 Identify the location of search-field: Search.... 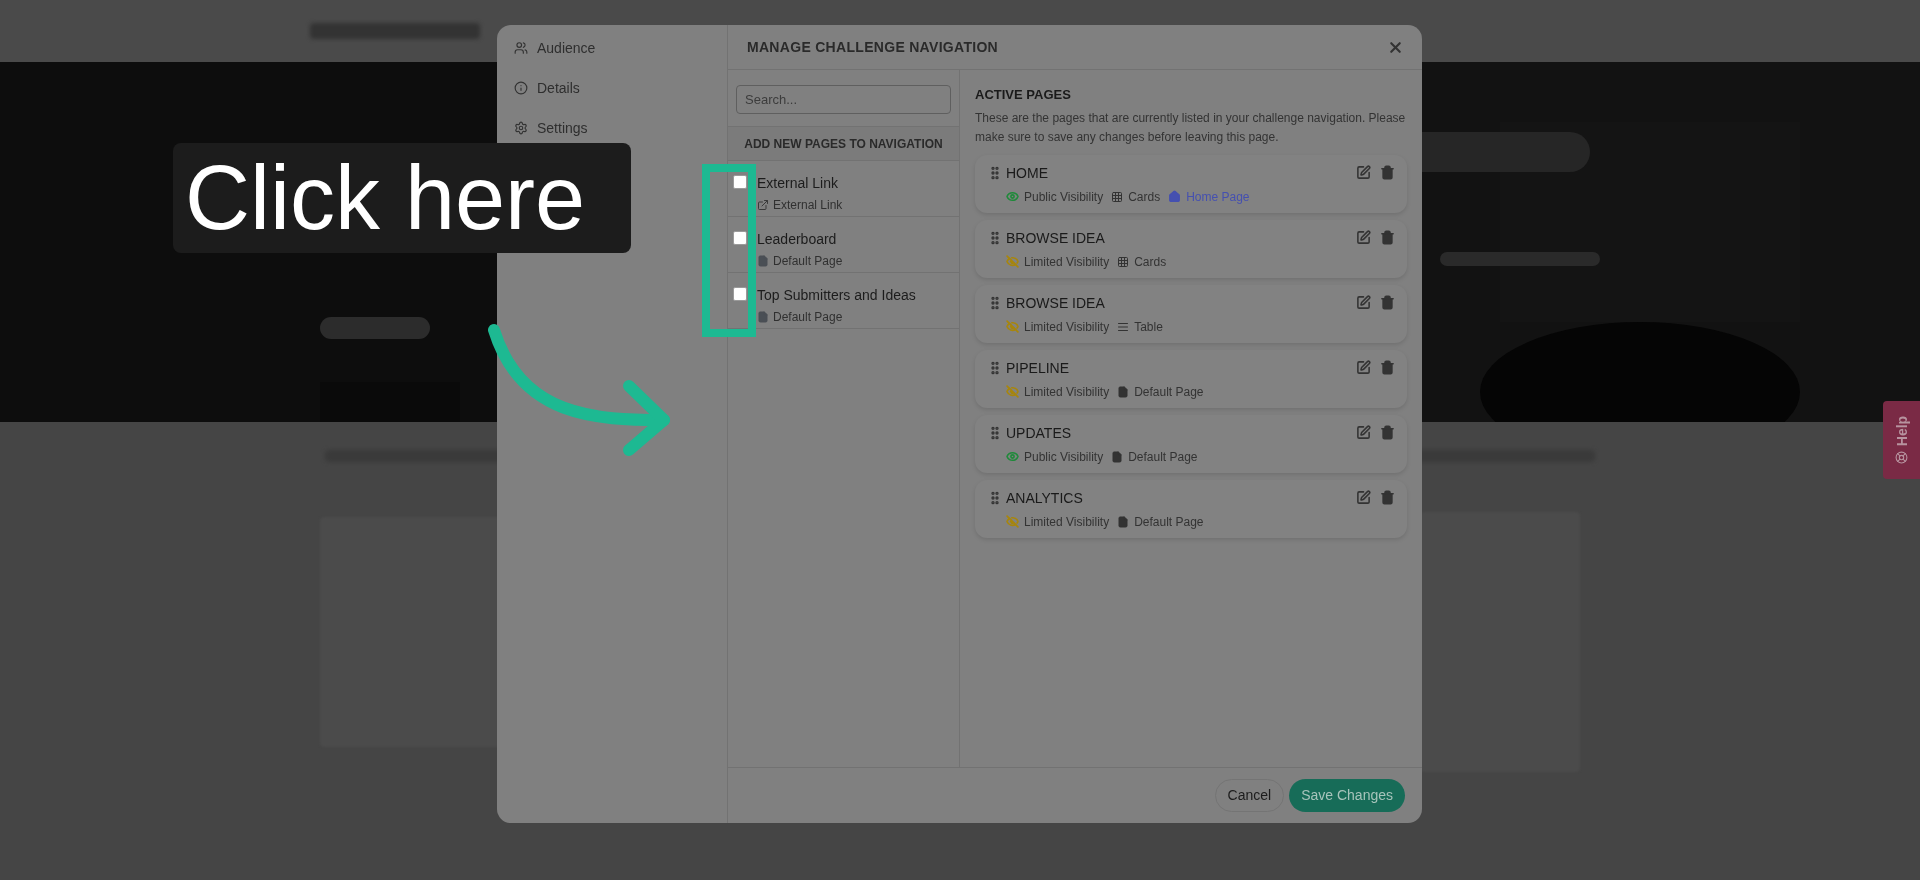
(843, 99).